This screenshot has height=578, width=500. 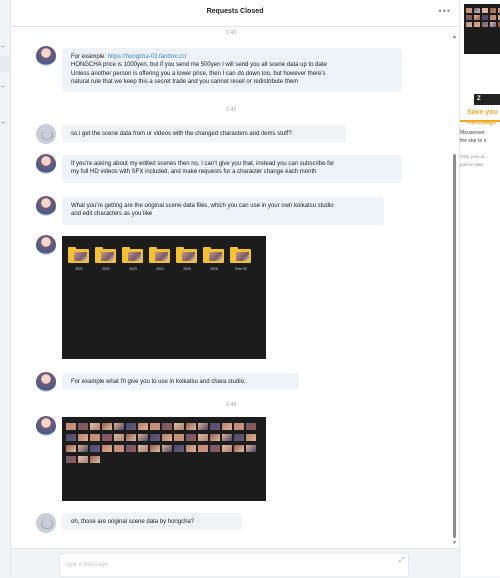 What do you see at coordinates (487, 99) in the screenshot?
I see `right-panel-tab: Z` at bounding box center [487, 99].